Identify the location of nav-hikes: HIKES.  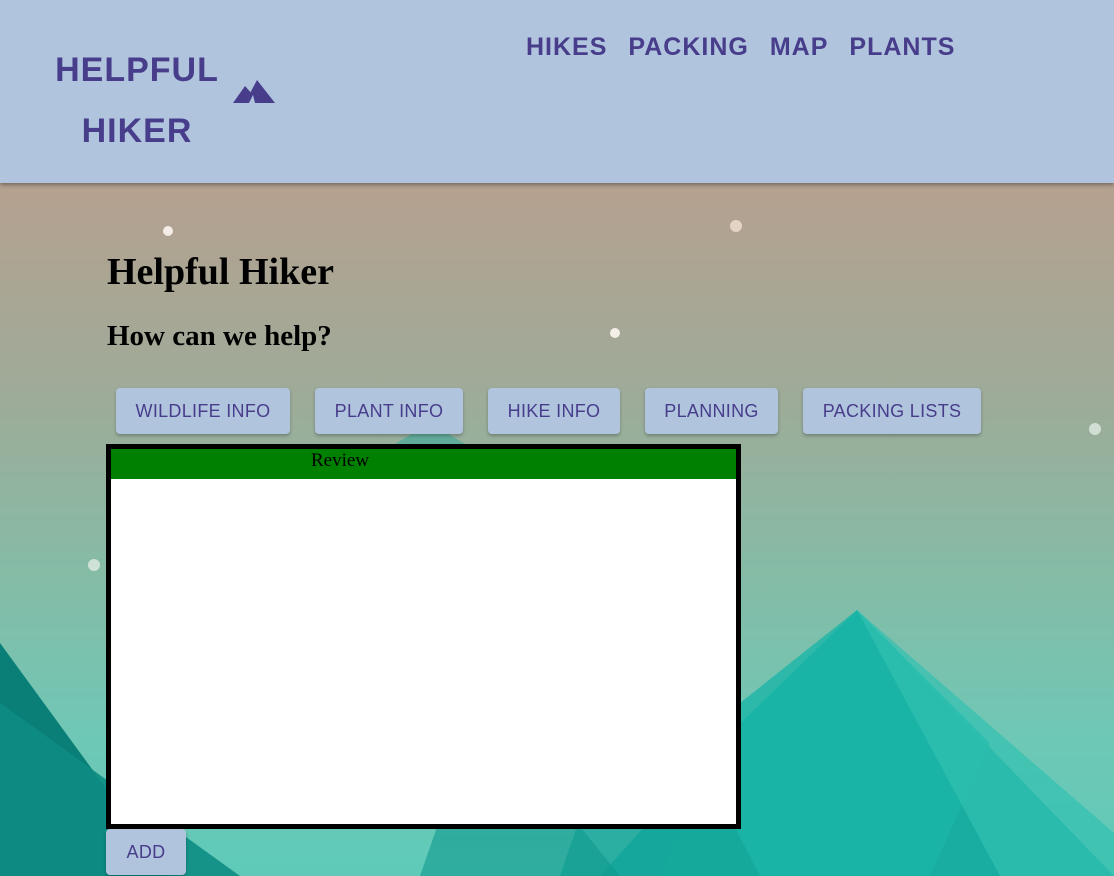
(566, 47).